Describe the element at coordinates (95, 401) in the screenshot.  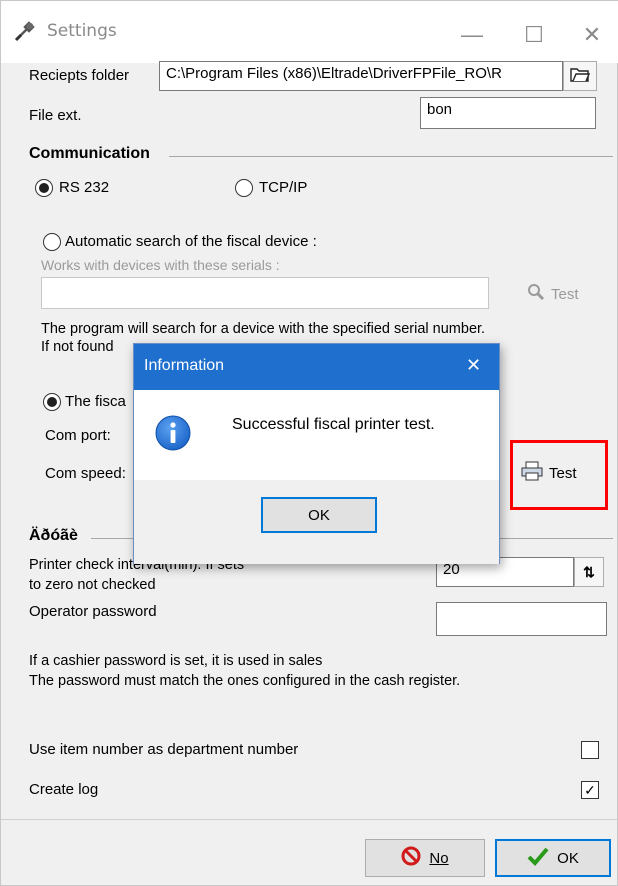
I see `fixed-port-label: The fisca` at that location.